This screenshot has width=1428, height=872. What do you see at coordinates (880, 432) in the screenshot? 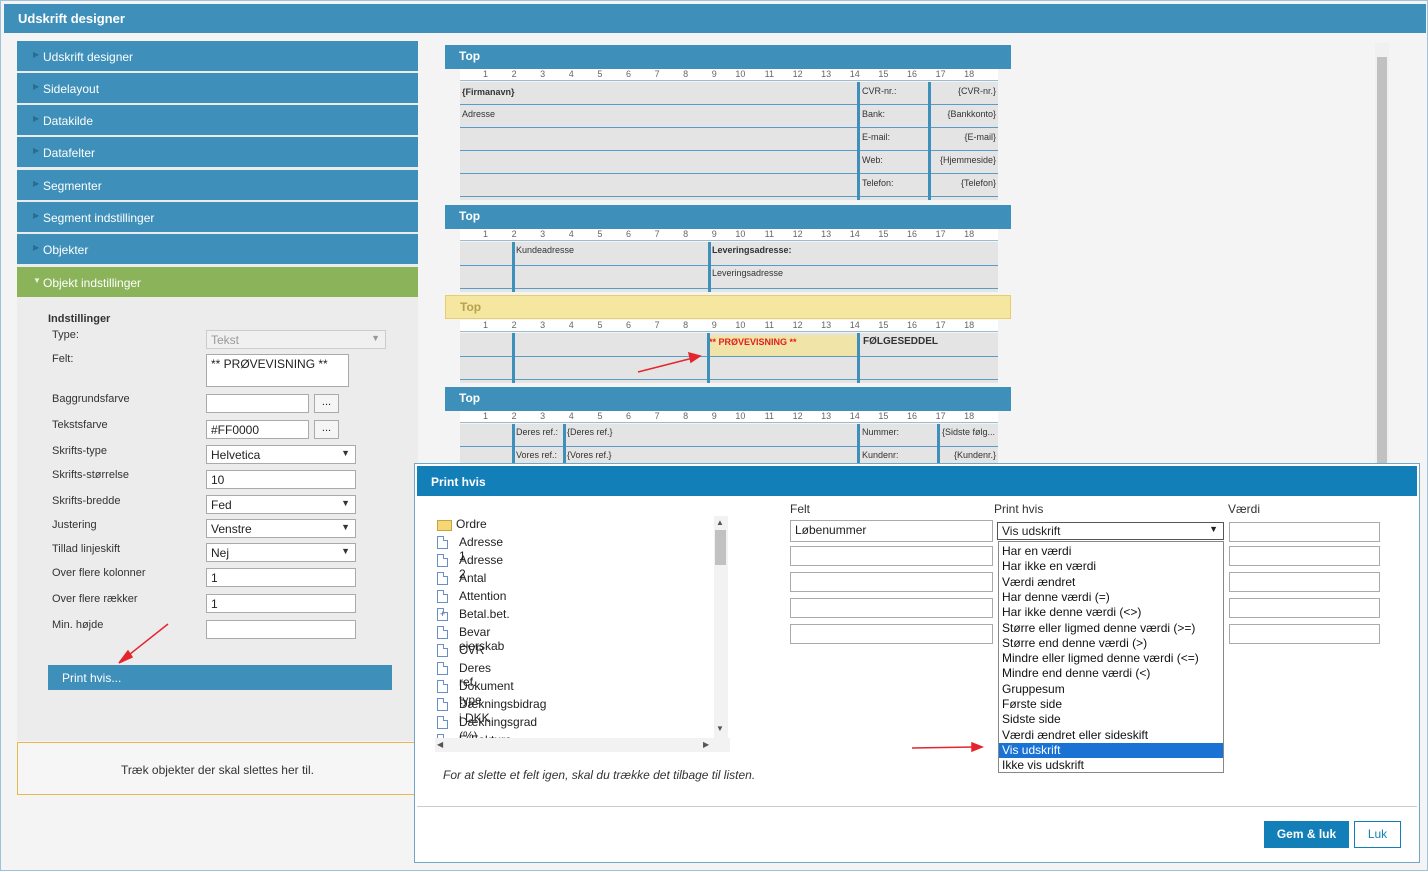
I see `text-object: Nummer:` at bounding box center [880, 432].